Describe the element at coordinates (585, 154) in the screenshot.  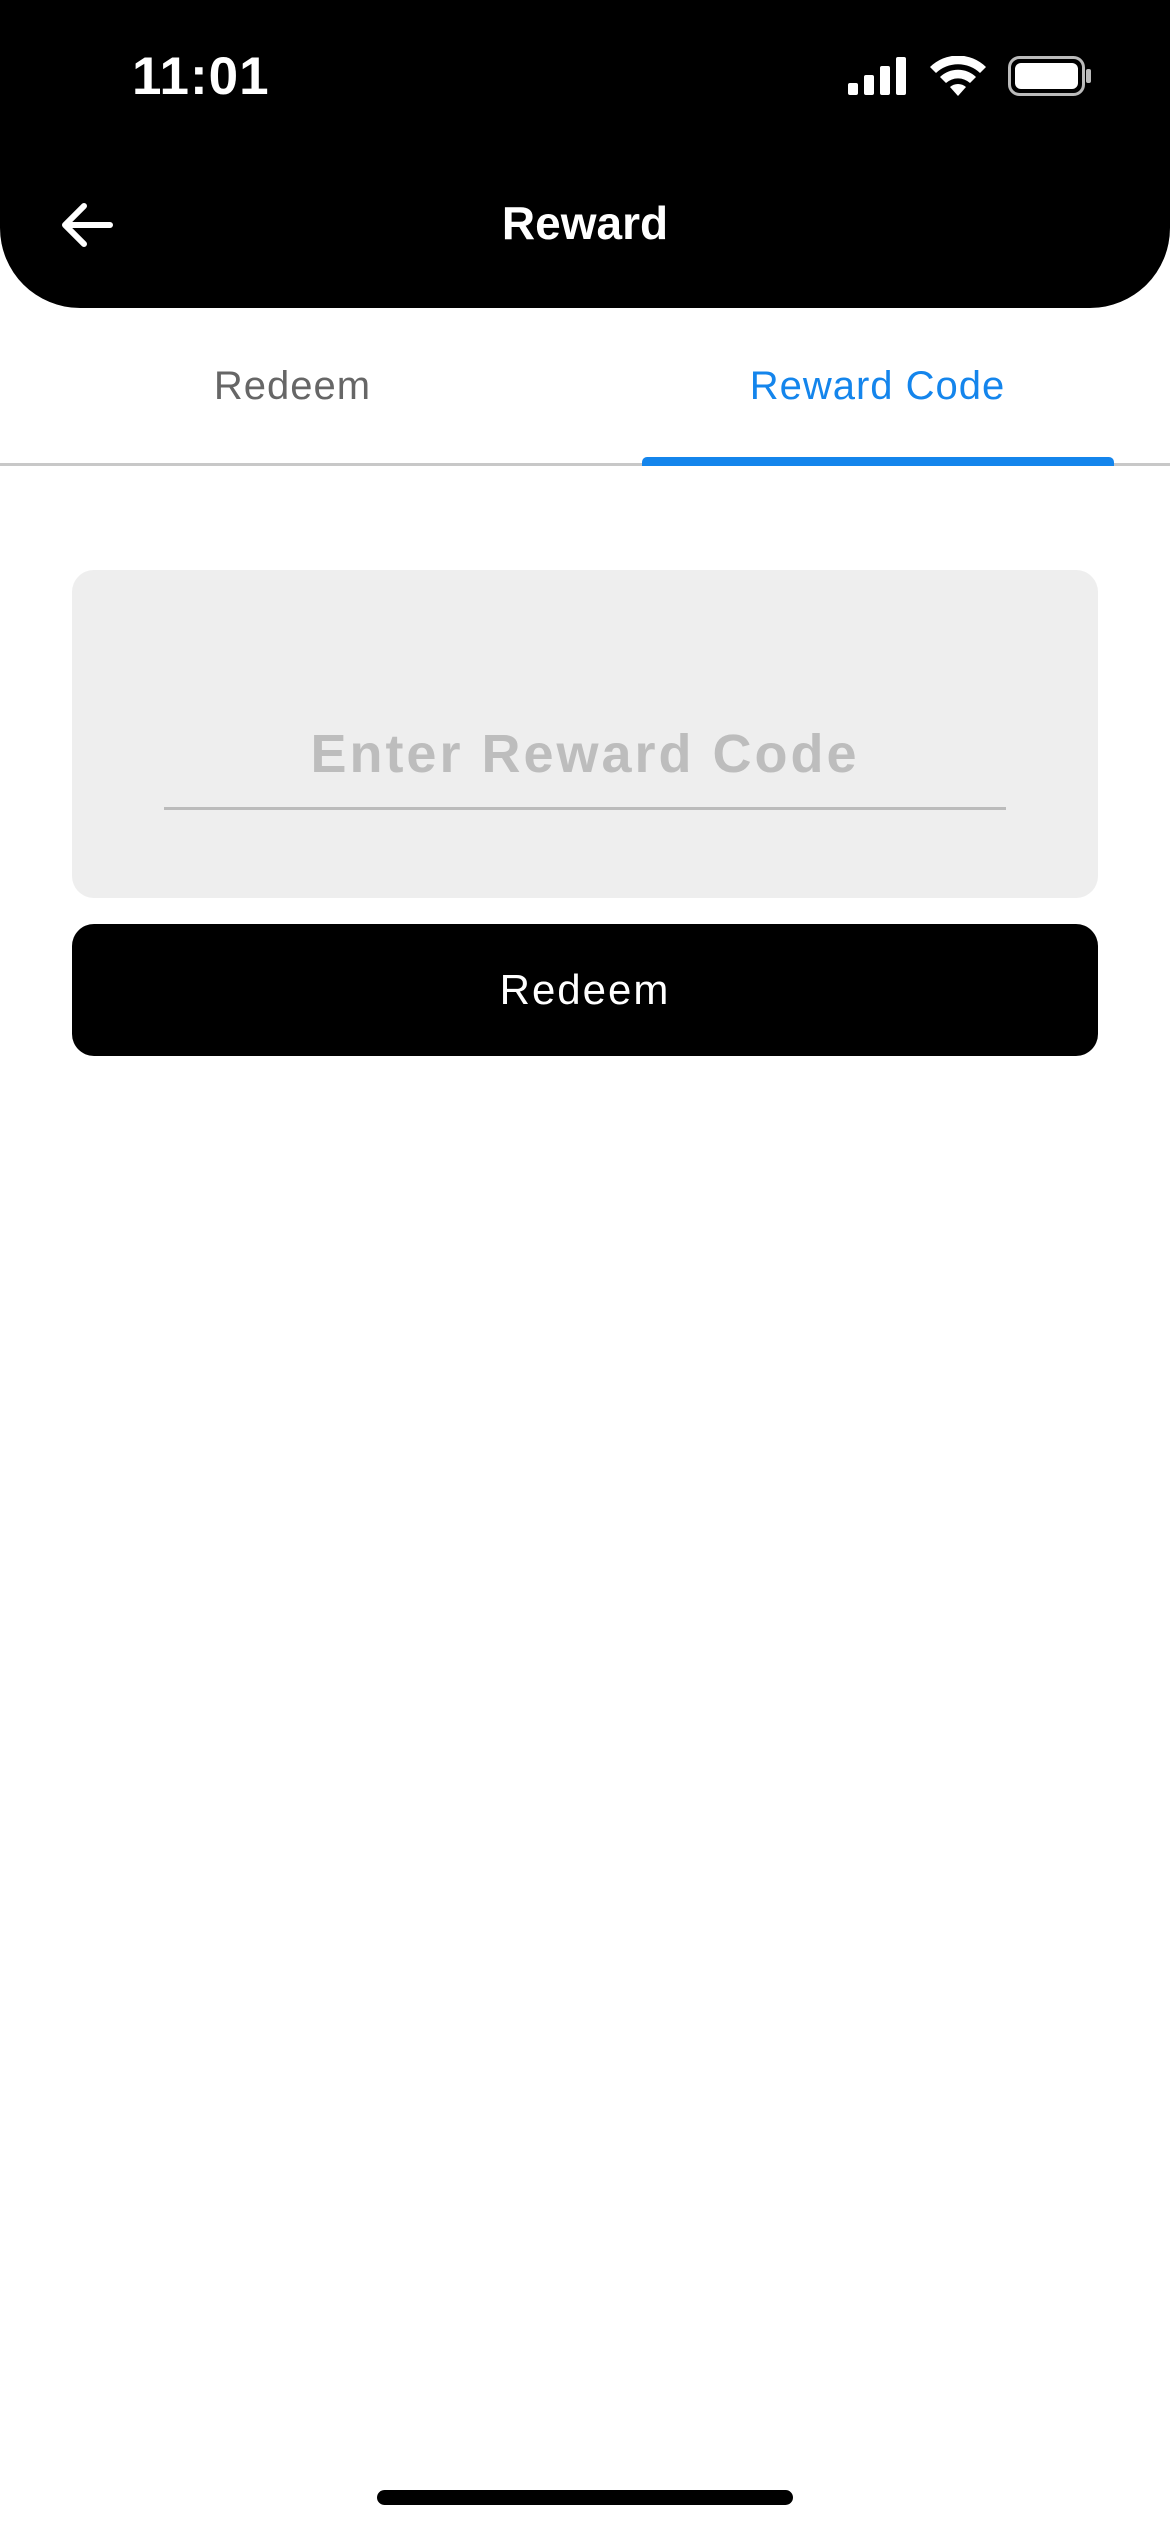
I see `app-header: 11:01 Reward` at that location.